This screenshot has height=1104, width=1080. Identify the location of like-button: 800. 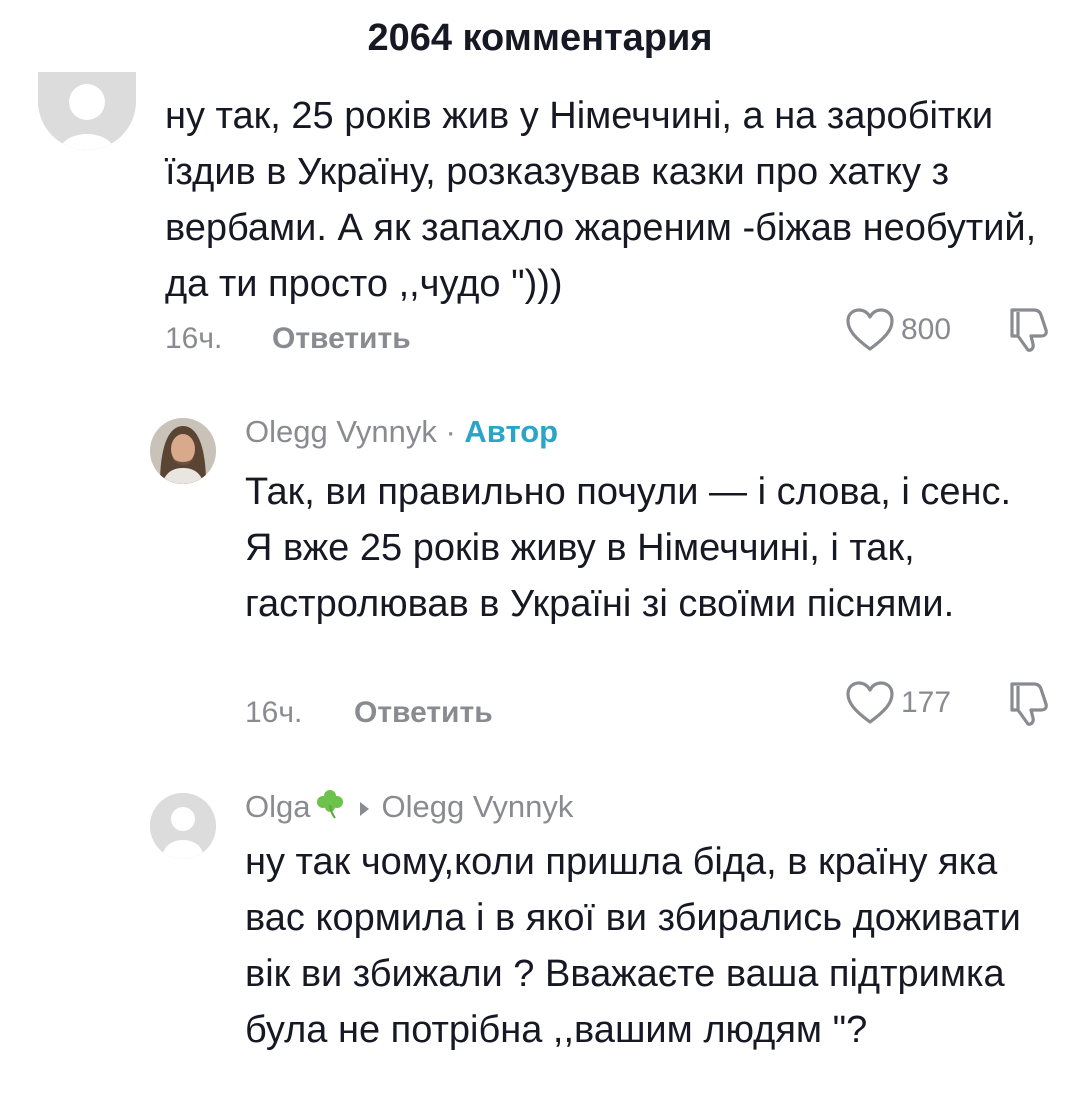
(898, 330).